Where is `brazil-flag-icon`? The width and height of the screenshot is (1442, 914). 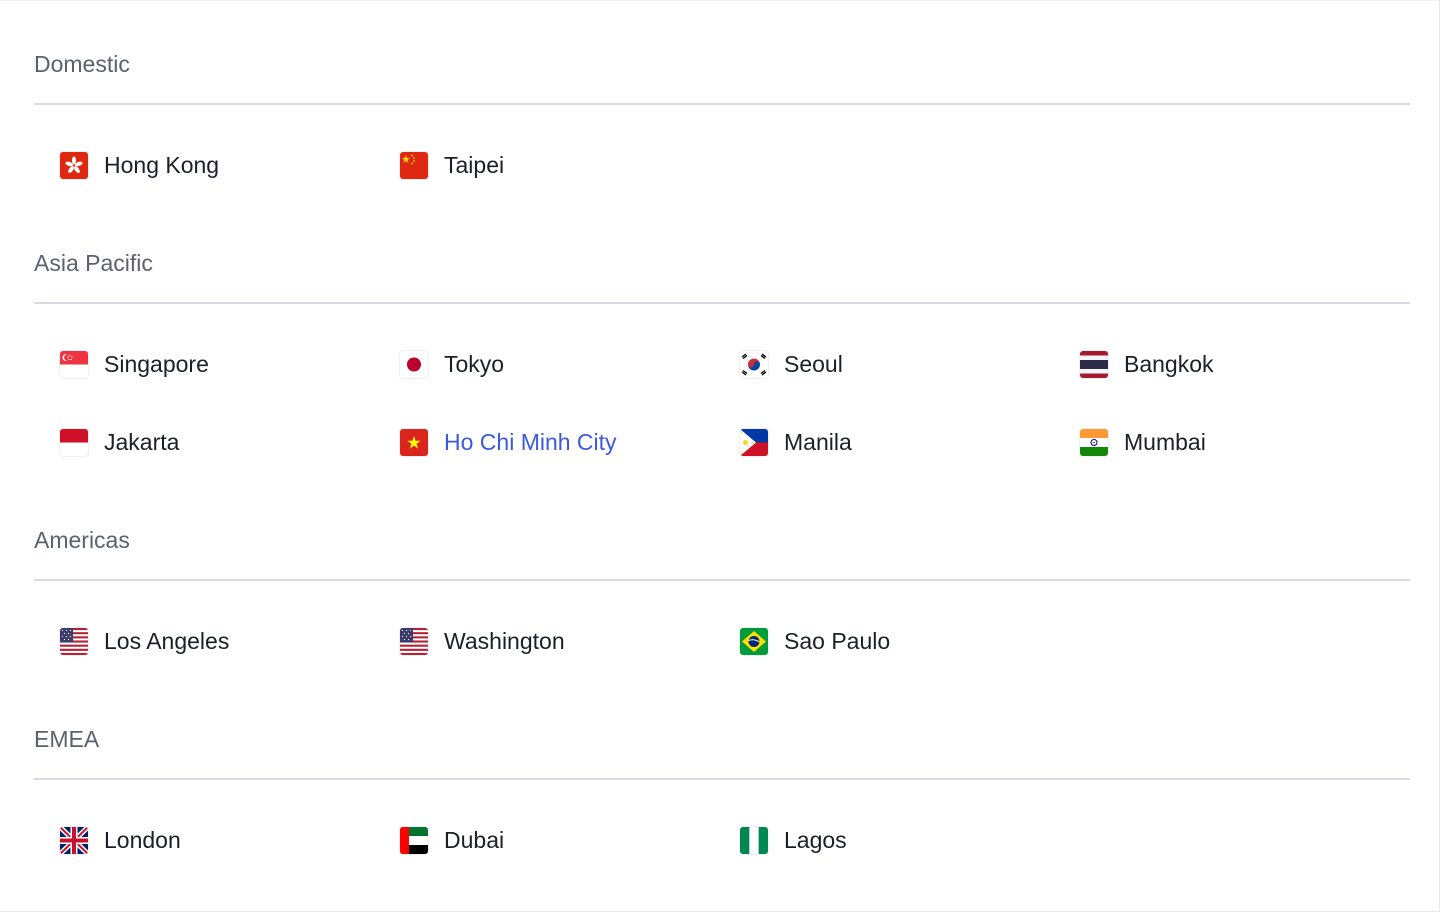 brazil-flag-icon is located at coordinates (754, 641).